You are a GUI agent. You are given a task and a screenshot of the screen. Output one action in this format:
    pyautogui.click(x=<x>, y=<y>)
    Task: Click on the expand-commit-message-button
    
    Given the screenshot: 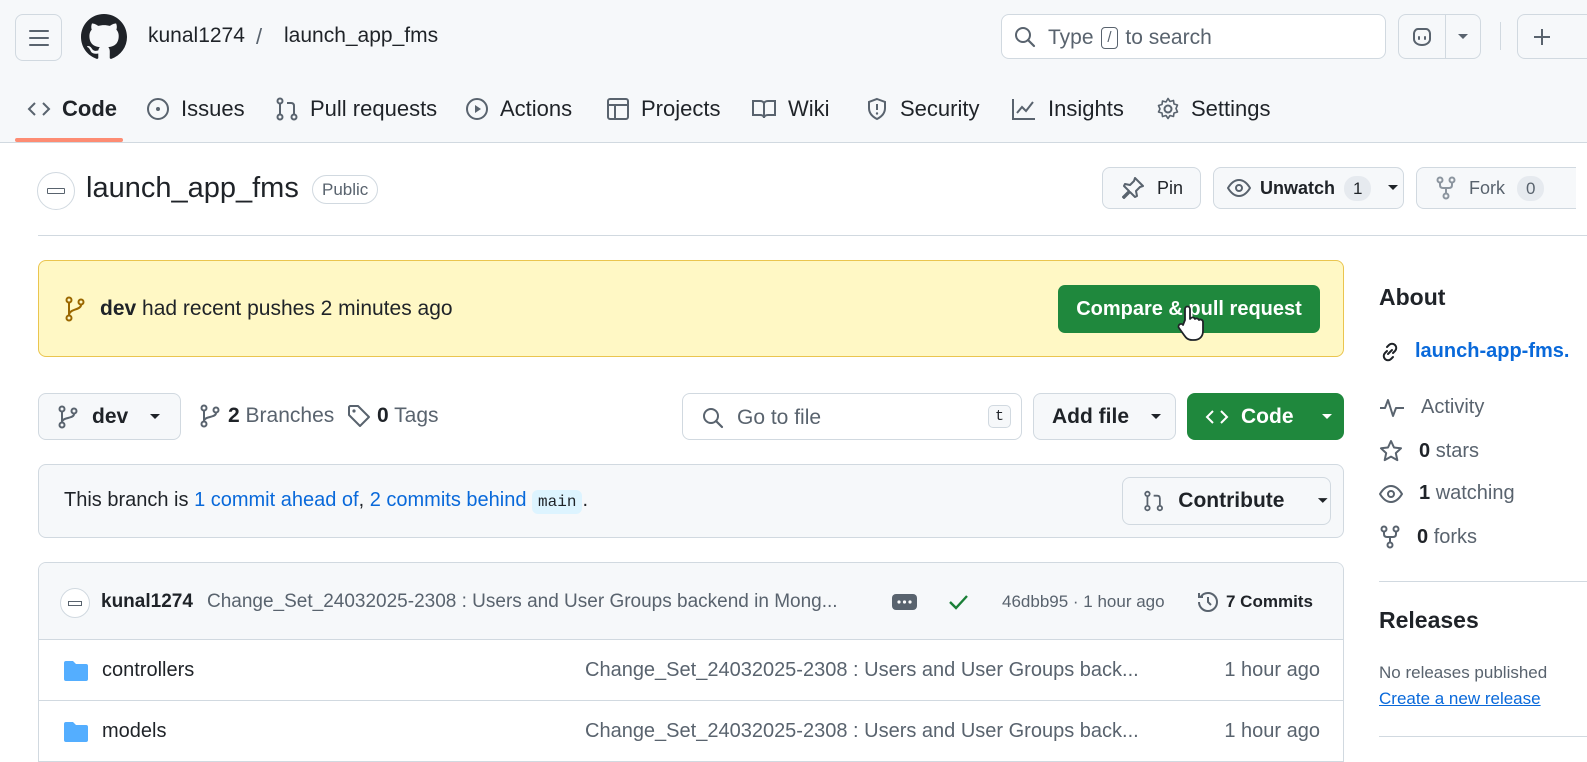 What is the action you would take?
    pyautogui.click(x=904, y=602)
    